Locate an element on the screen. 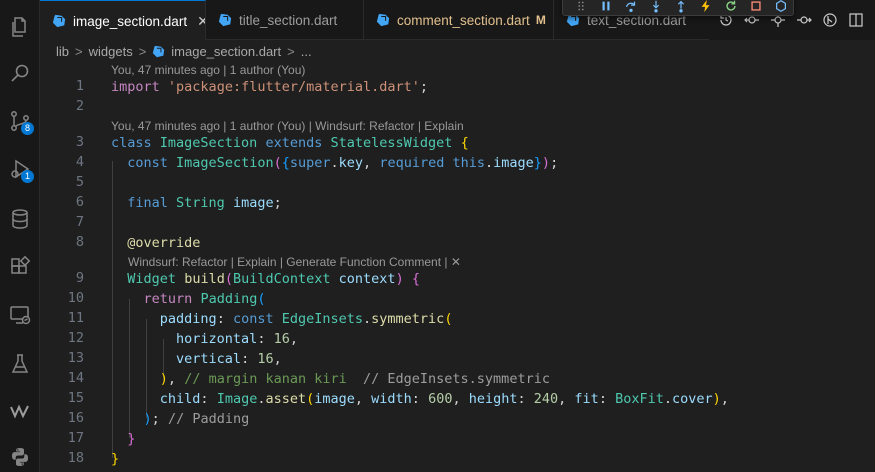  devtools-icon is located at coordinates (780, 7).